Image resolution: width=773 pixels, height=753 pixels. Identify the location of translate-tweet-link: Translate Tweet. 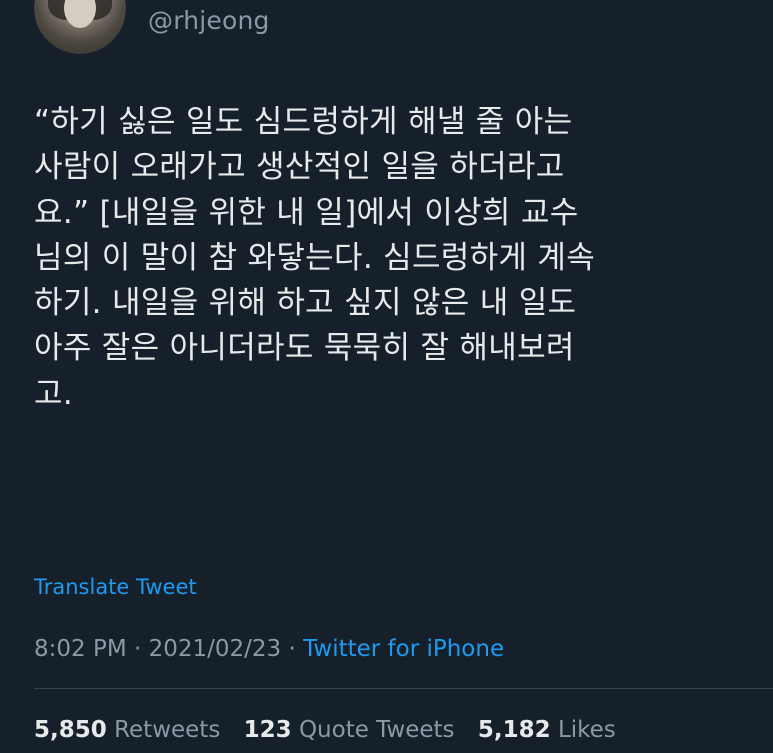
(115, 587).